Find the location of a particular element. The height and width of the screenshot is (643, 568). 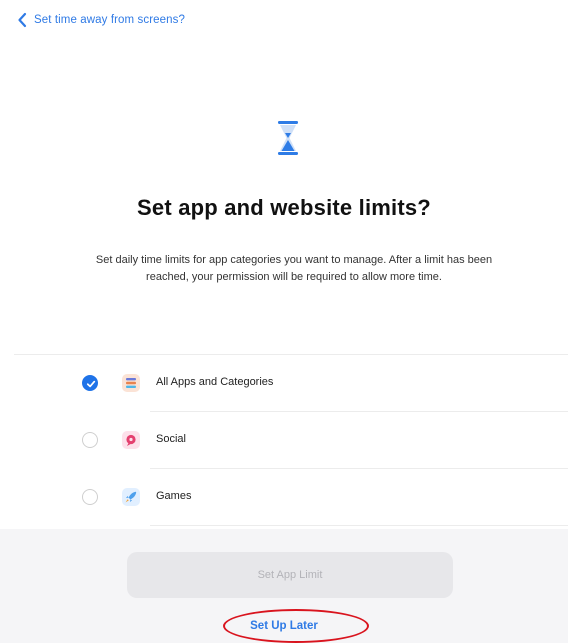

all-apps-stack-icon is located at coordinates (131, 383).